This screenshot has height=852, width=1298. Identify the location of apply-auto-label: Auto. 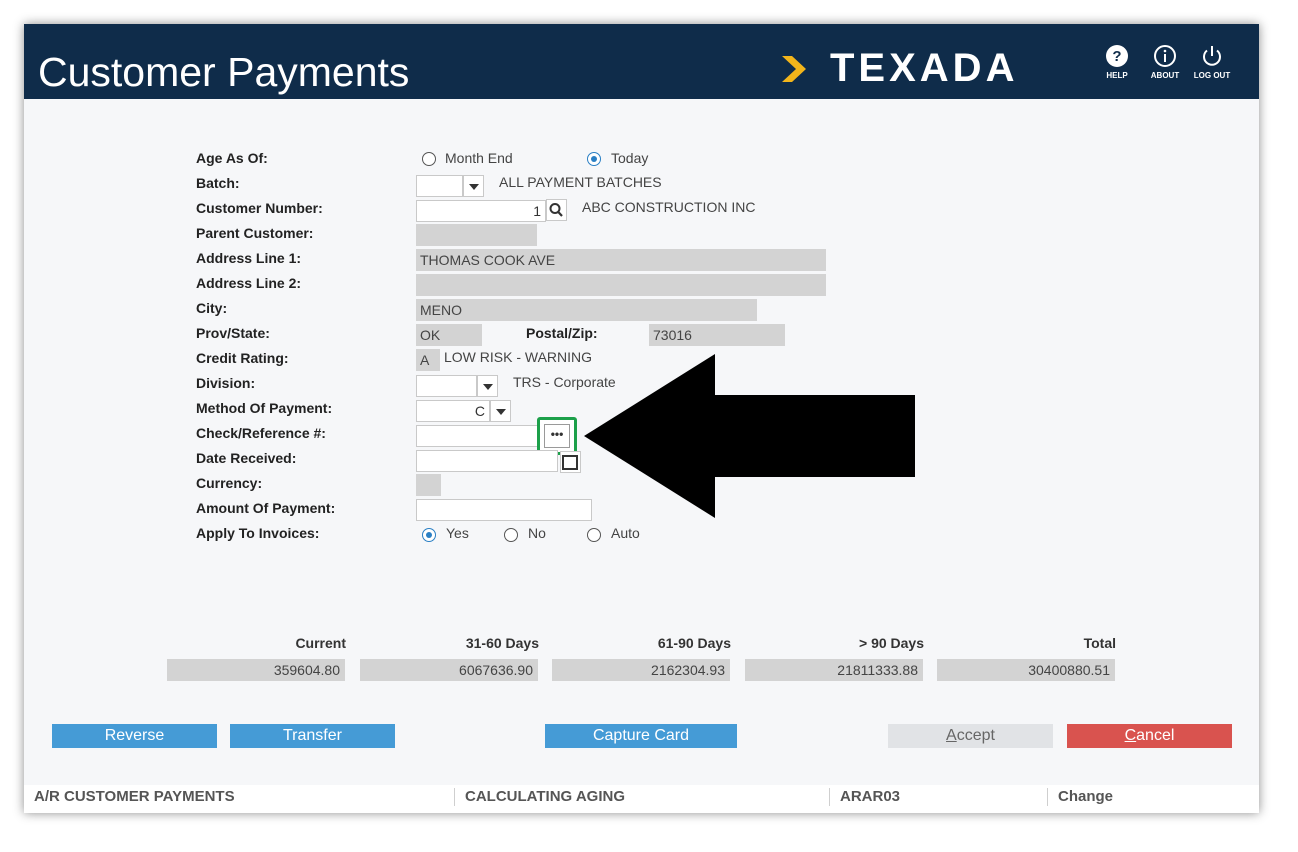
(625, 533).